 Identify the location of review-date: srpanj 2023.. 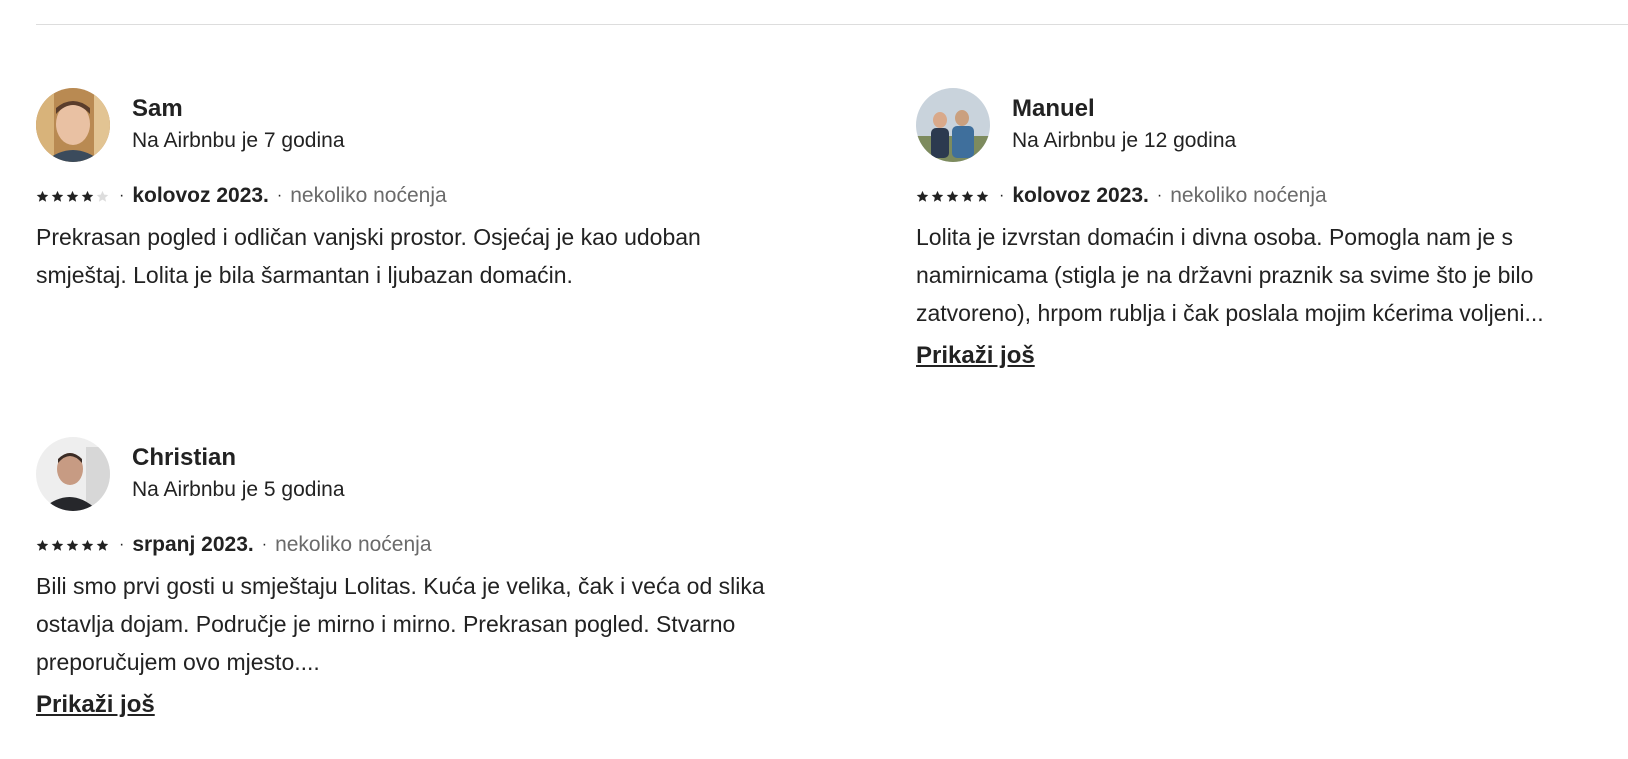
(193, 544).